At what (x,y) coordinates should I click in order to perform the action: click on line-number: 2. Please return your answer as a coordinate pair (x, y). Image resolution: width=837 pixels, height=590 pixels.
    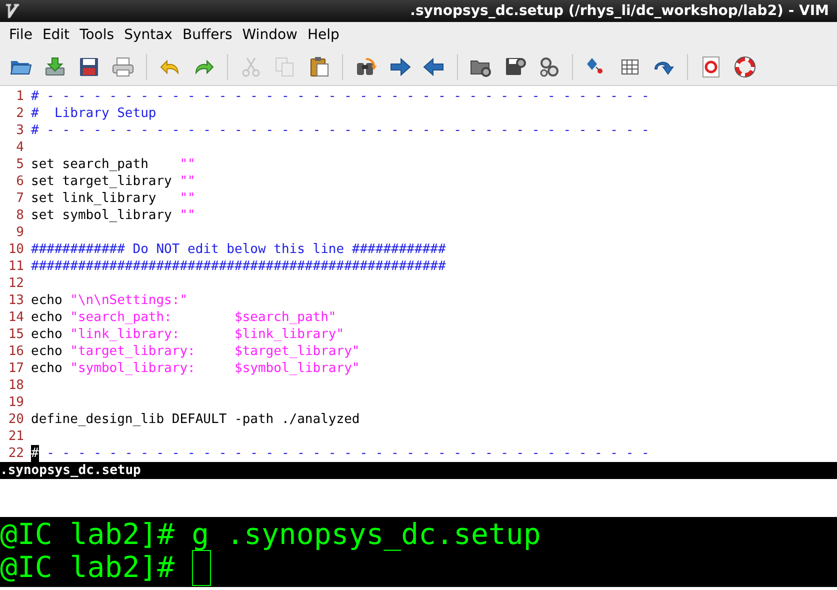
    Looking at the image, I should click on (19, 113).